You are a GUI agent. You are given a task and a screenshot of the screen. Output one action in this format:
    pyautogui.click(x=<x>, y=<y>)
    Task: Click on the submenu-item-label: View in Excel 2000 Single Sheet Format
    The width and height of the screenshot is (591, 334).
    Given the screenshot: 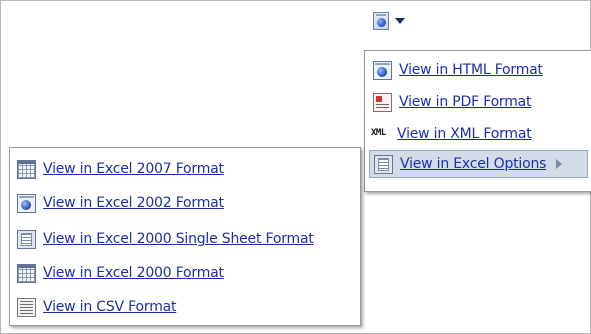 What is the action you would take?
    pyautogui.click(x=178, y=239)
    